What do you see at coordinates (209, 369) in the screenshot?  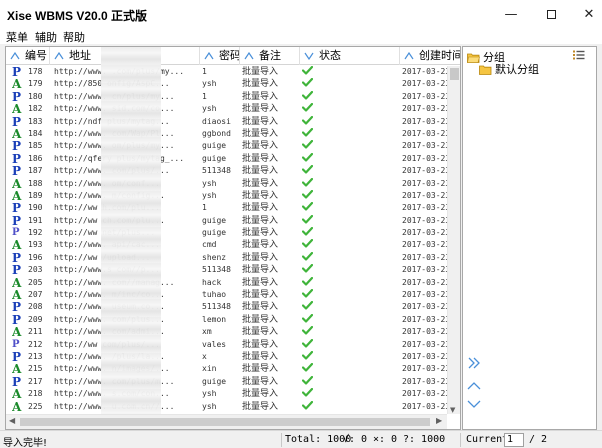 I see `row-password: xin` at bounding box center [209, 369].